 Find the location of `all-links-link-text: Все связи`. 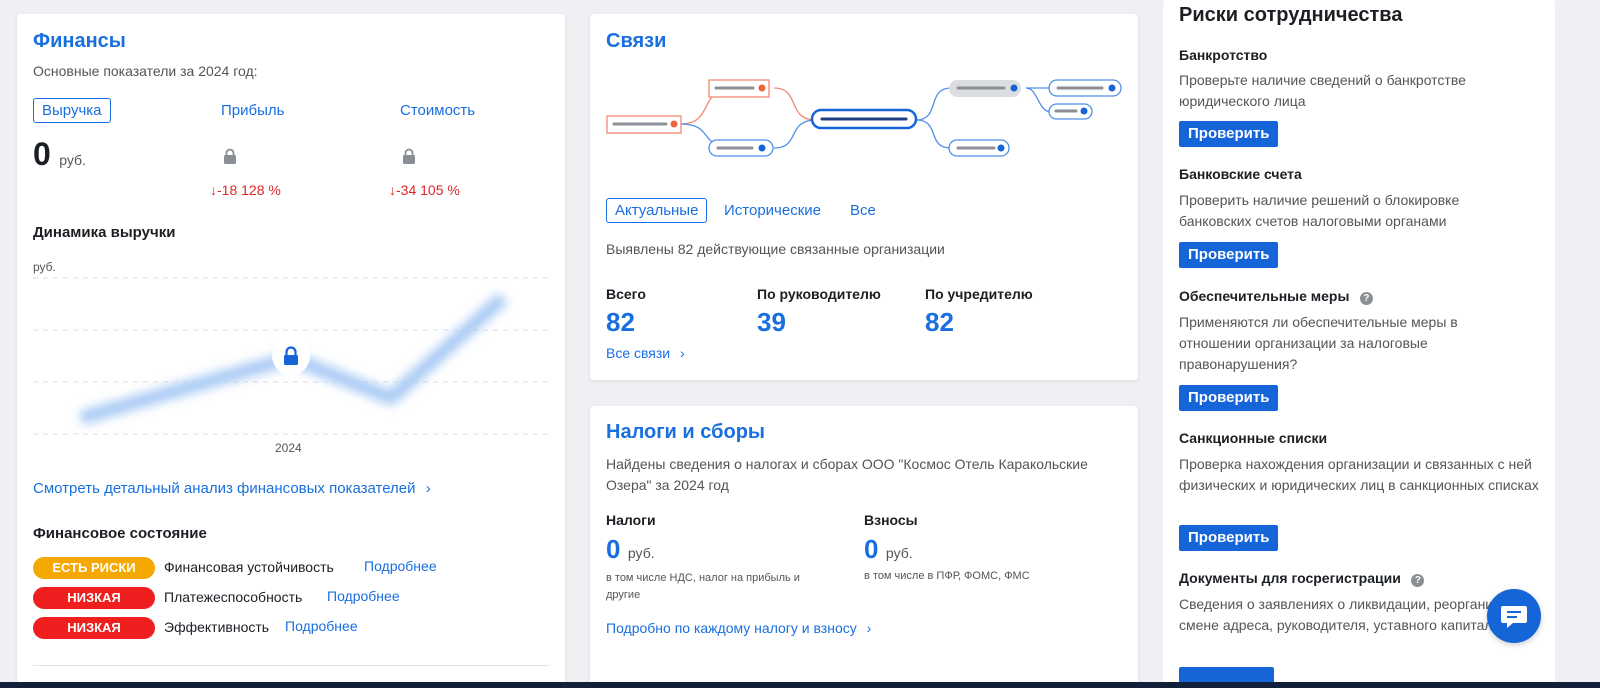

all-links-link-text: Все связи is located at coordinates (638, 353).